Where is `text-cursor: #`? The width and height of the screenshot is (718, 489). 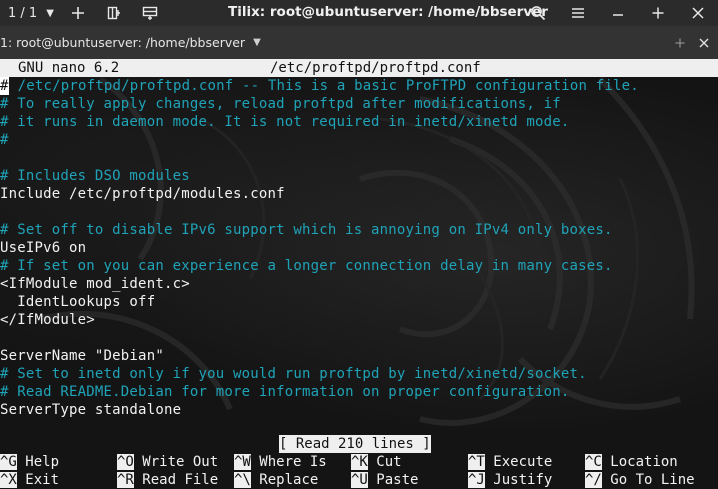
text-cursor: # is located at coordinates (4, 86).